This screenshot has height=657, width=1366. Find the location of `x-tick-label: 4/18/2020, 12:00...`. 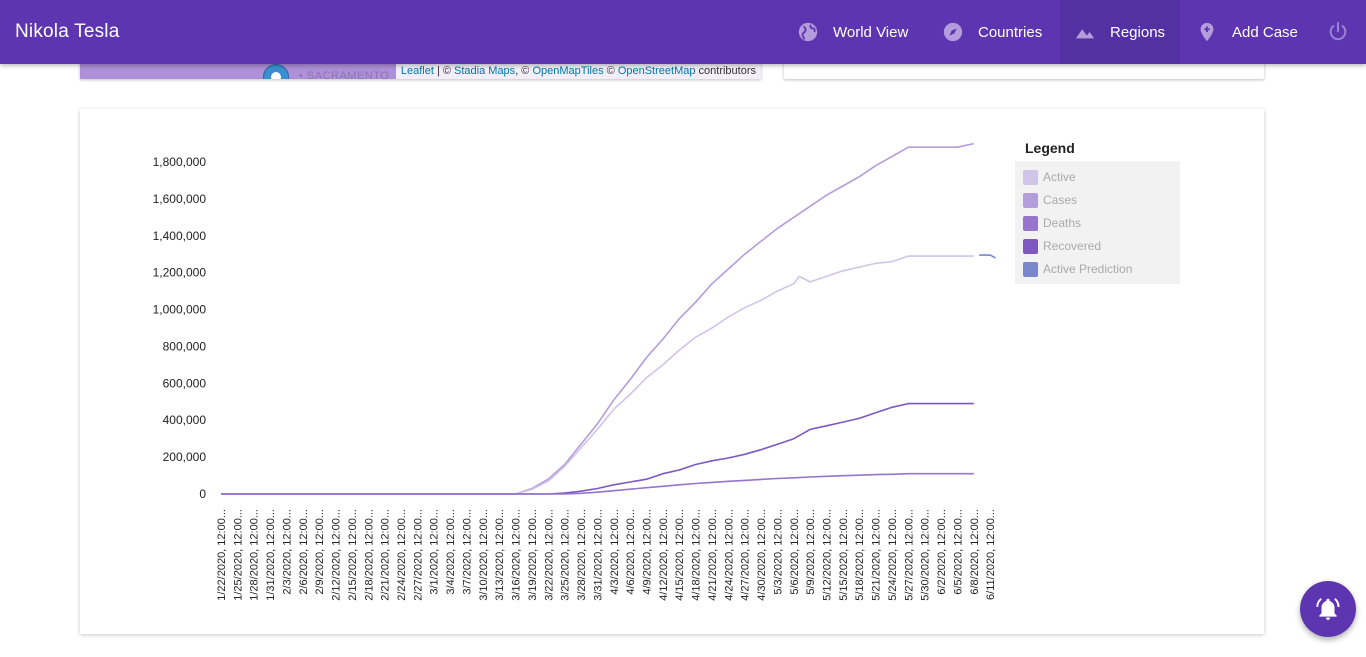

x-tick-label: 4/18/2020, 12:00... is located at coordinates (697, 555).